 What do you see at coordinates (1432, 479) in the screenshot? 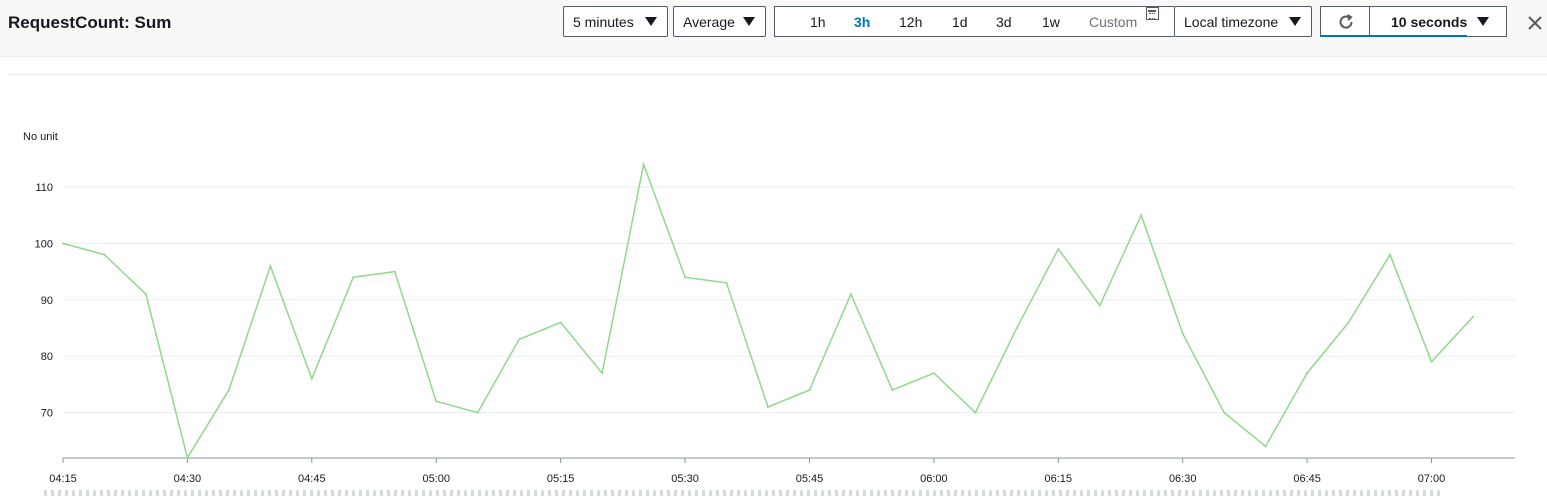
I see `x-tick-label: 07:00` at bounding box center [1432, 479].